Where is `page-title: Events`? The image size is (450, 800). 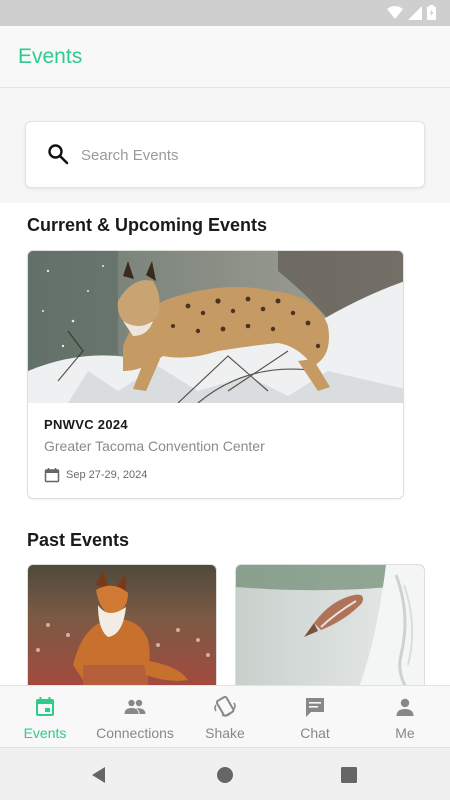
page-title: Events is located at coordinates (50, 56).